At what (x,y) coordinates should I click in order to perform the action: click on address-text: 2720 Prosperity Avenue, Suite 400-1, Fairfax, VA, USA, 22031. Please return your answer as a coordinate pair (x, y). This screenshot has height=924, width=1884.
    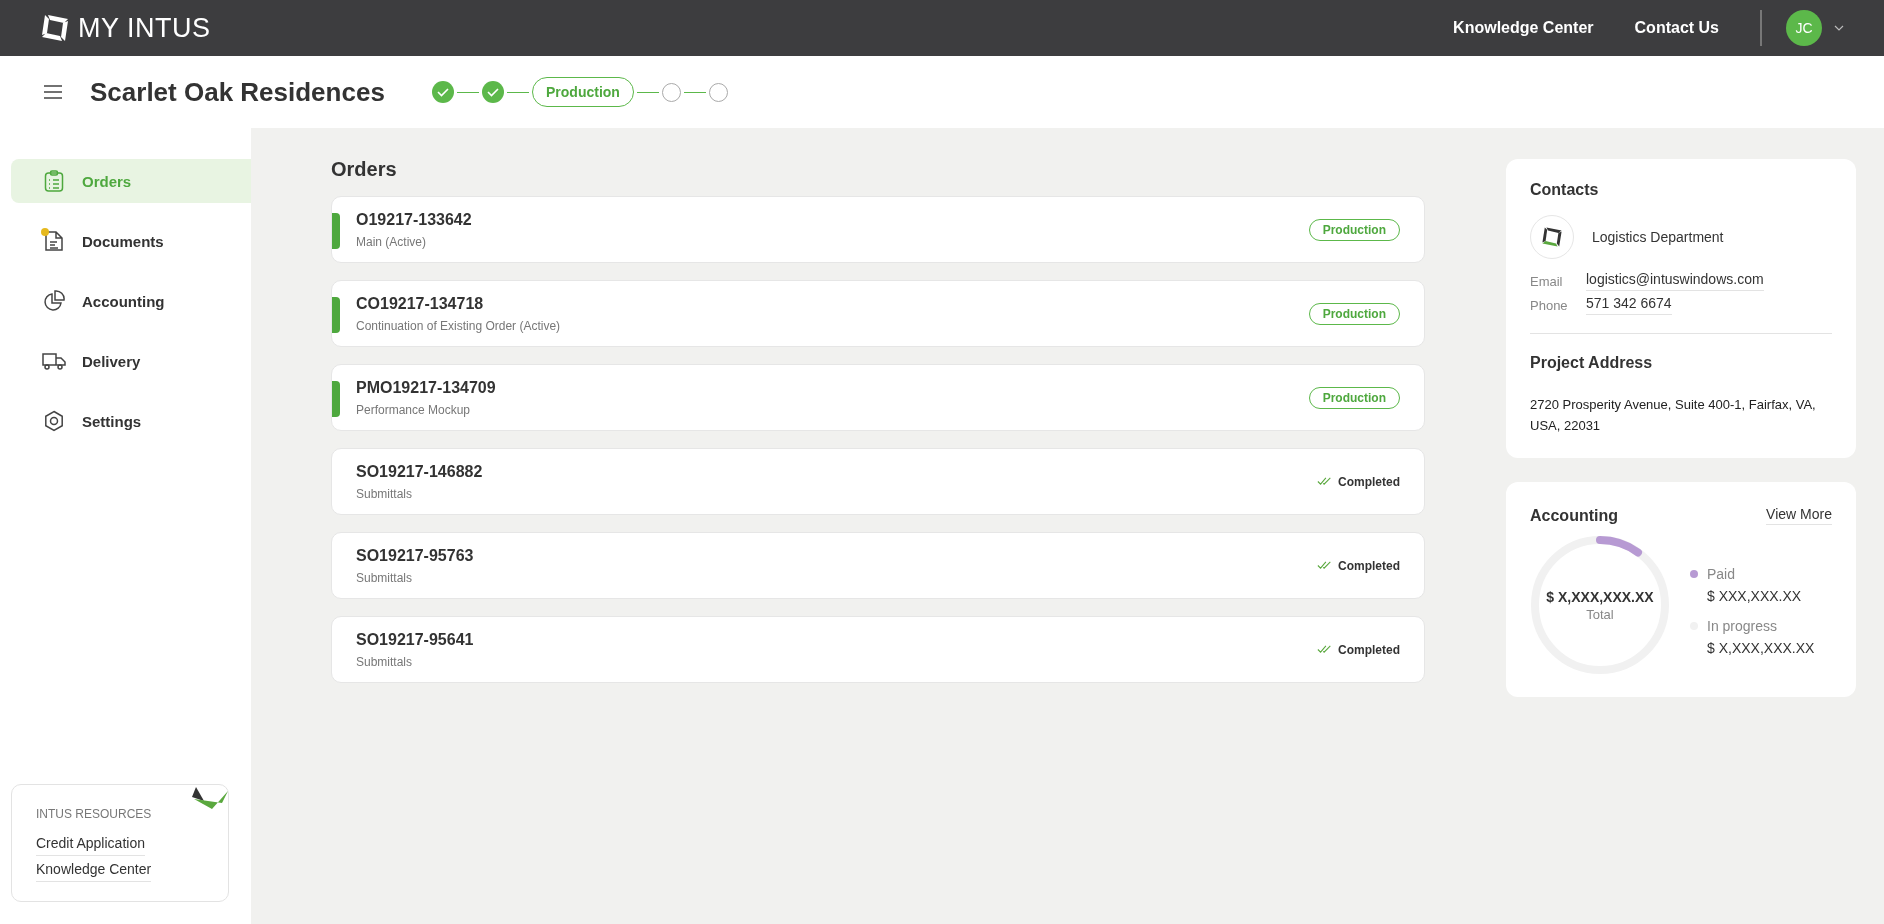
    Looking at the image, I should click on (1673, 415).